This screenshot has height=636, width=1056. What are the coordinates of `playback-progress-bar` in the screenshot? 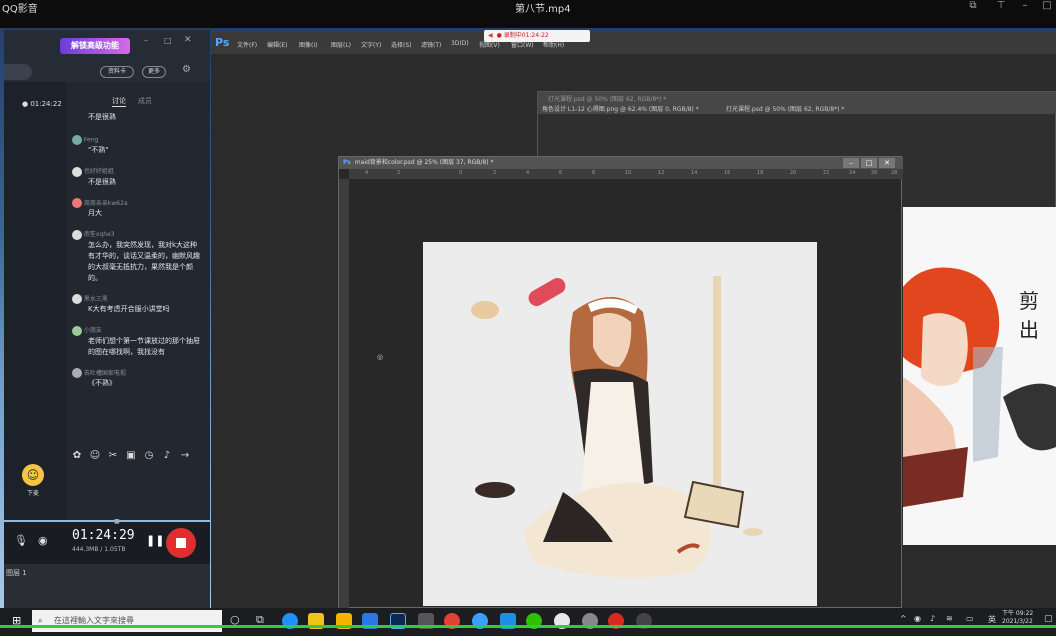 It's located at (528, 626).